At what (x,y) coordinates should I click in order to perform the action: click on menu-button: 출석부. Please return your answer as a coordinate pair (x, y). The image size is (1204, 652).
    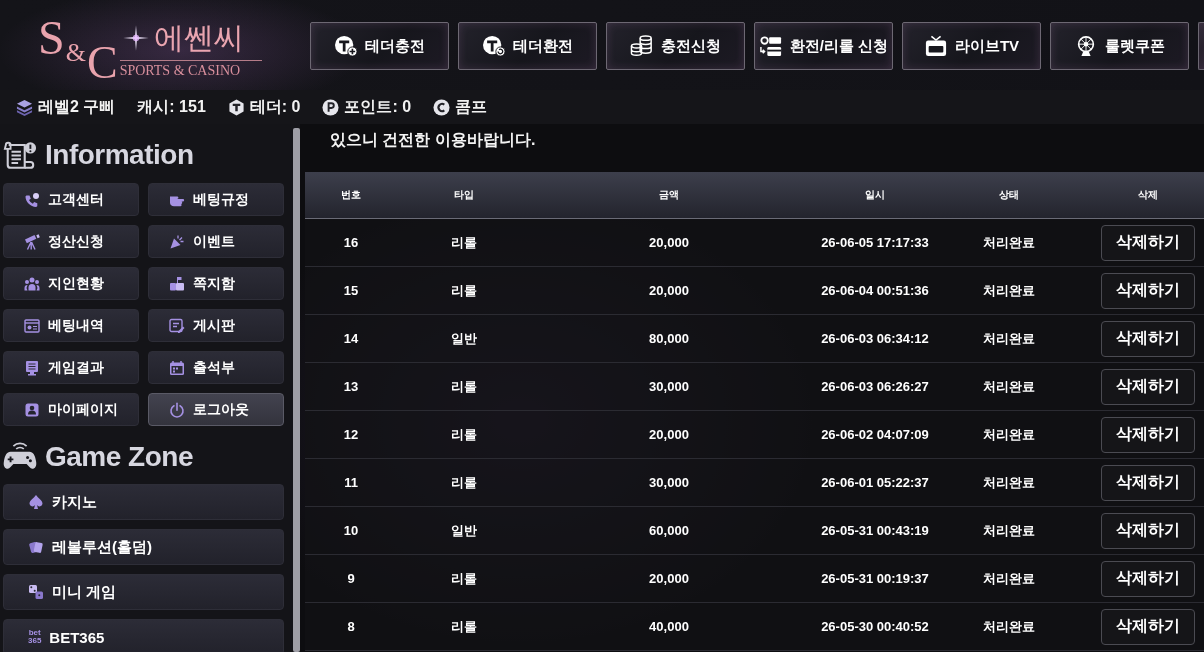
    Looking at the image, I should click on (216, 367).